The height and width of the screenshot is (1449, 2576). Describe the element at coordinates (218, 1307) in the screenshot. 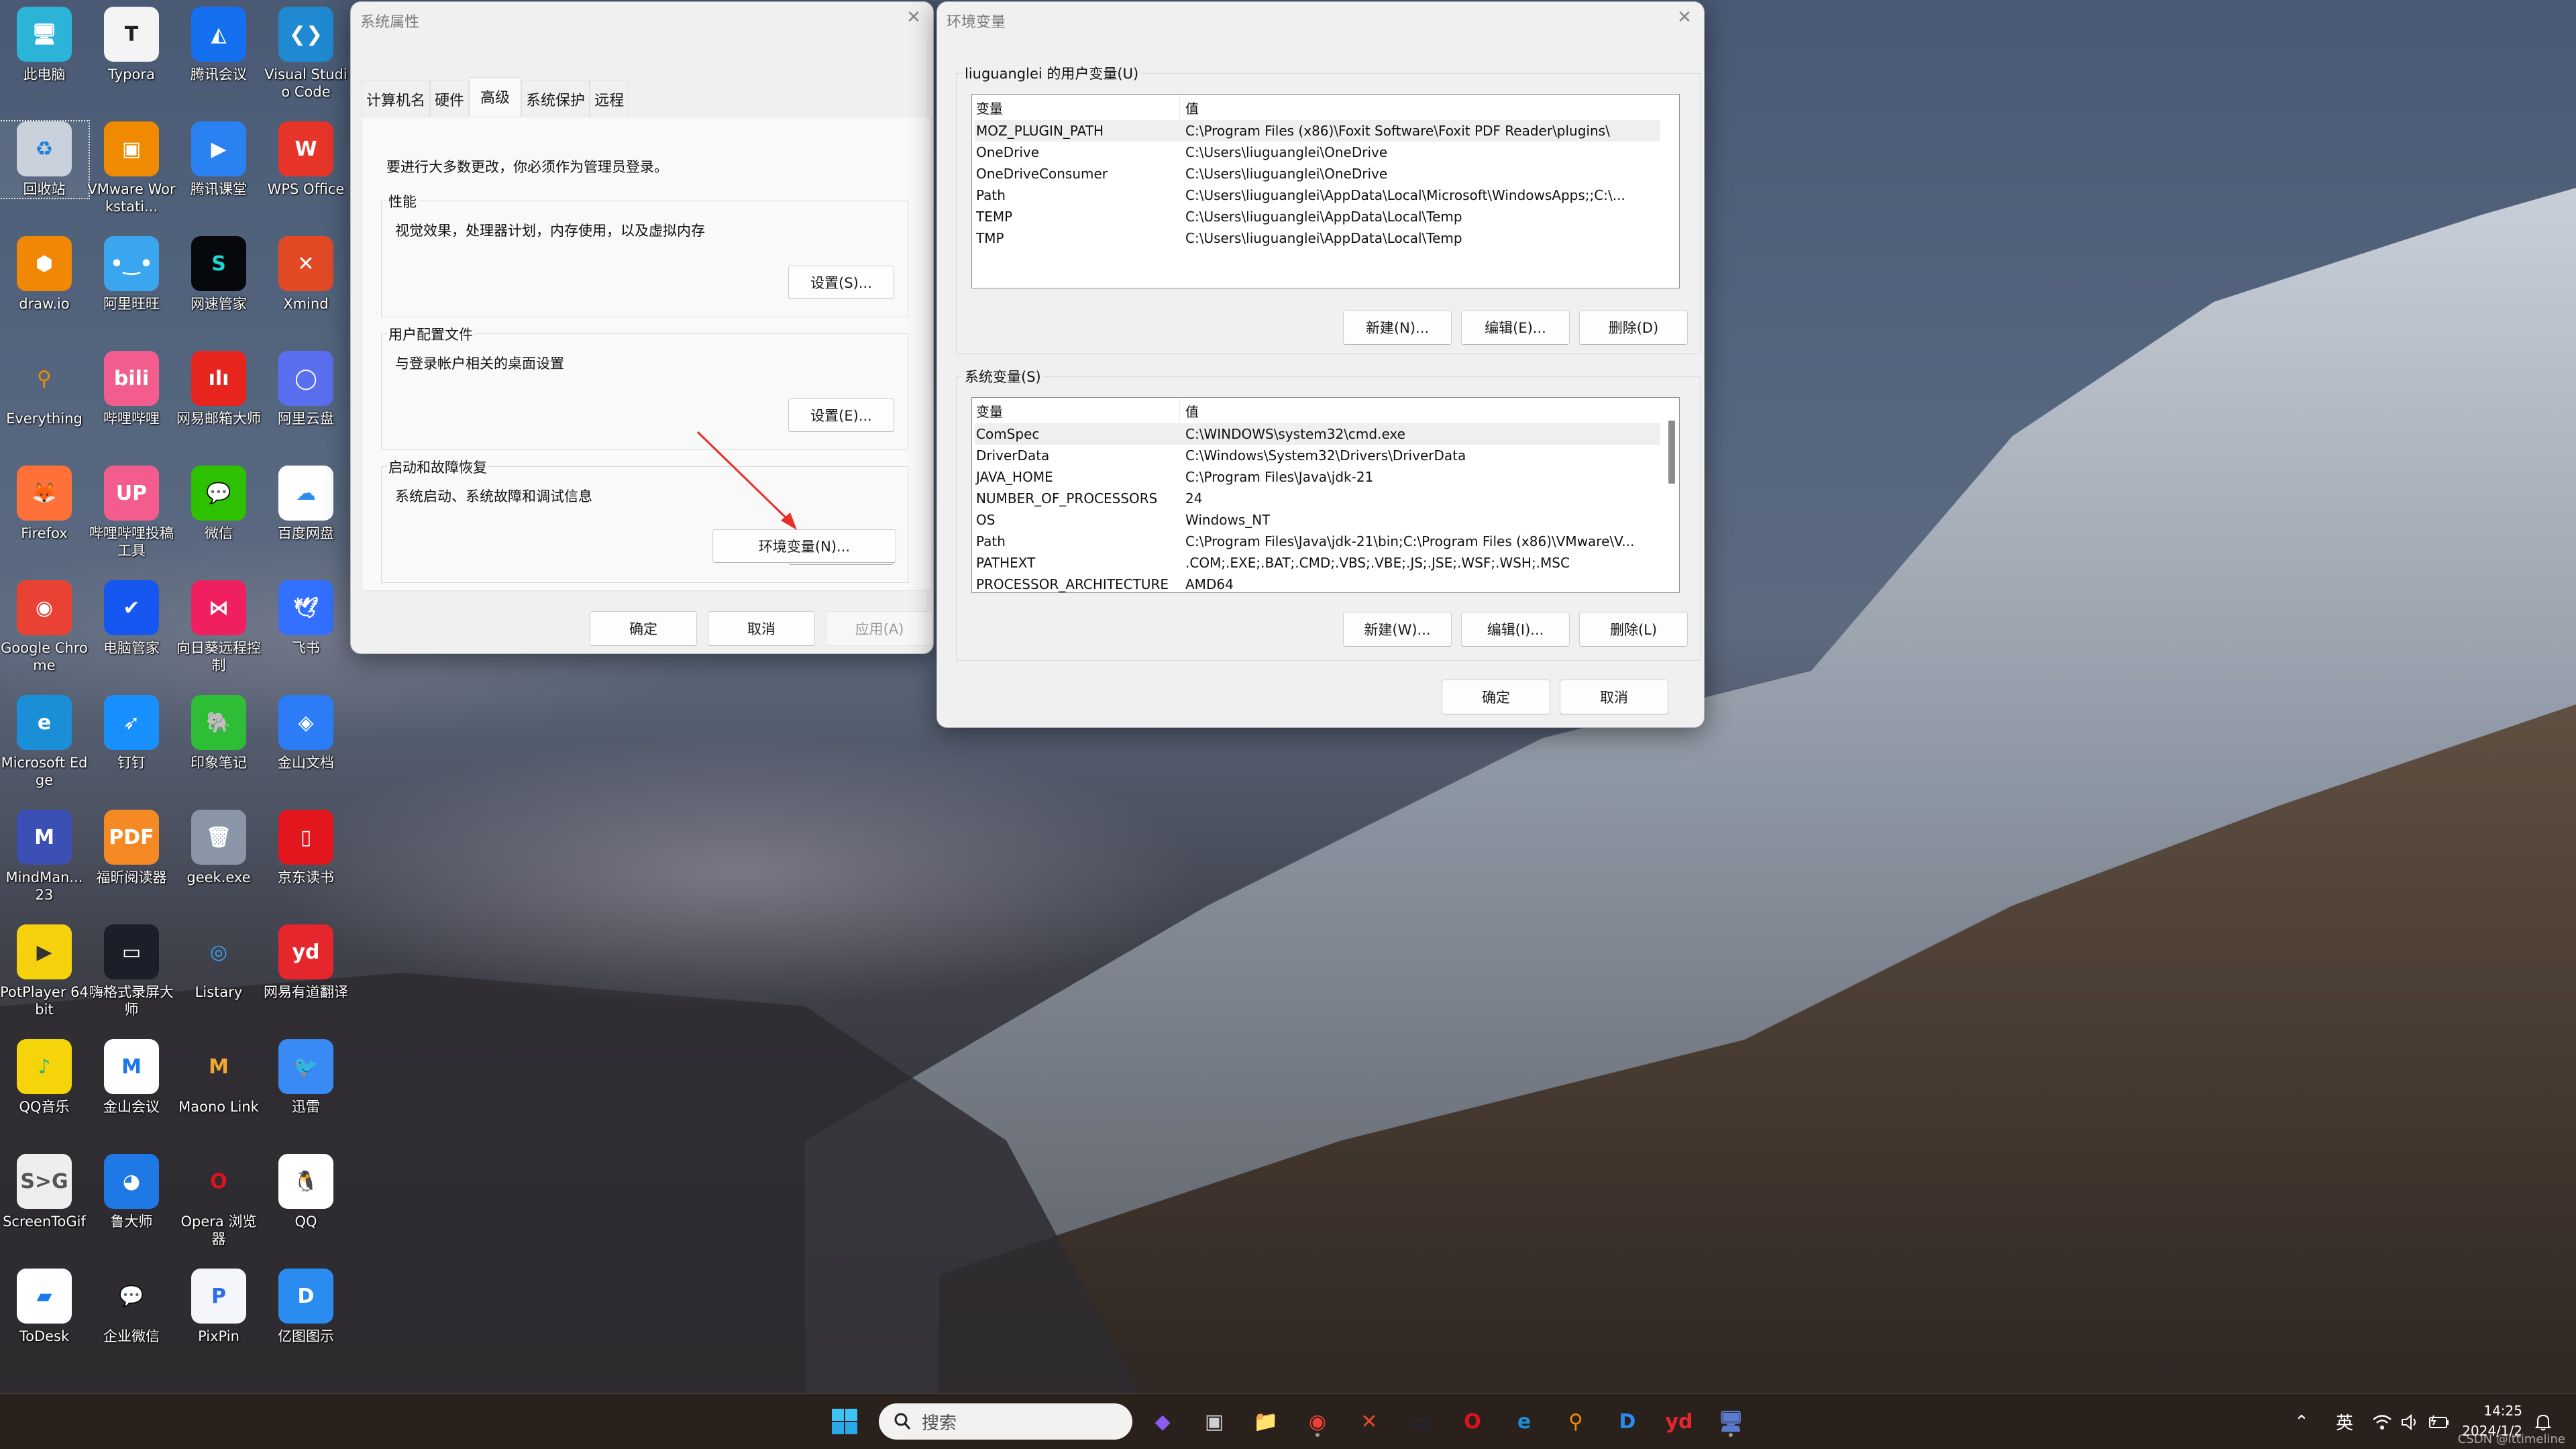

I see `desktop-shortcut: P PixPin` at that location.